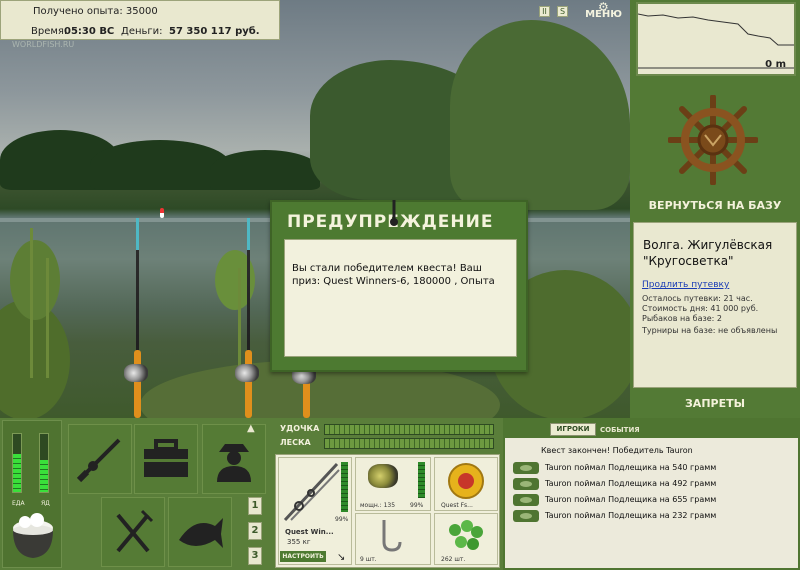 The width and height of the screenshot is (800, 570). Describe the element at coordinates (142, 31) in the screenshot. I see `money-label: Деньги:` at that location.